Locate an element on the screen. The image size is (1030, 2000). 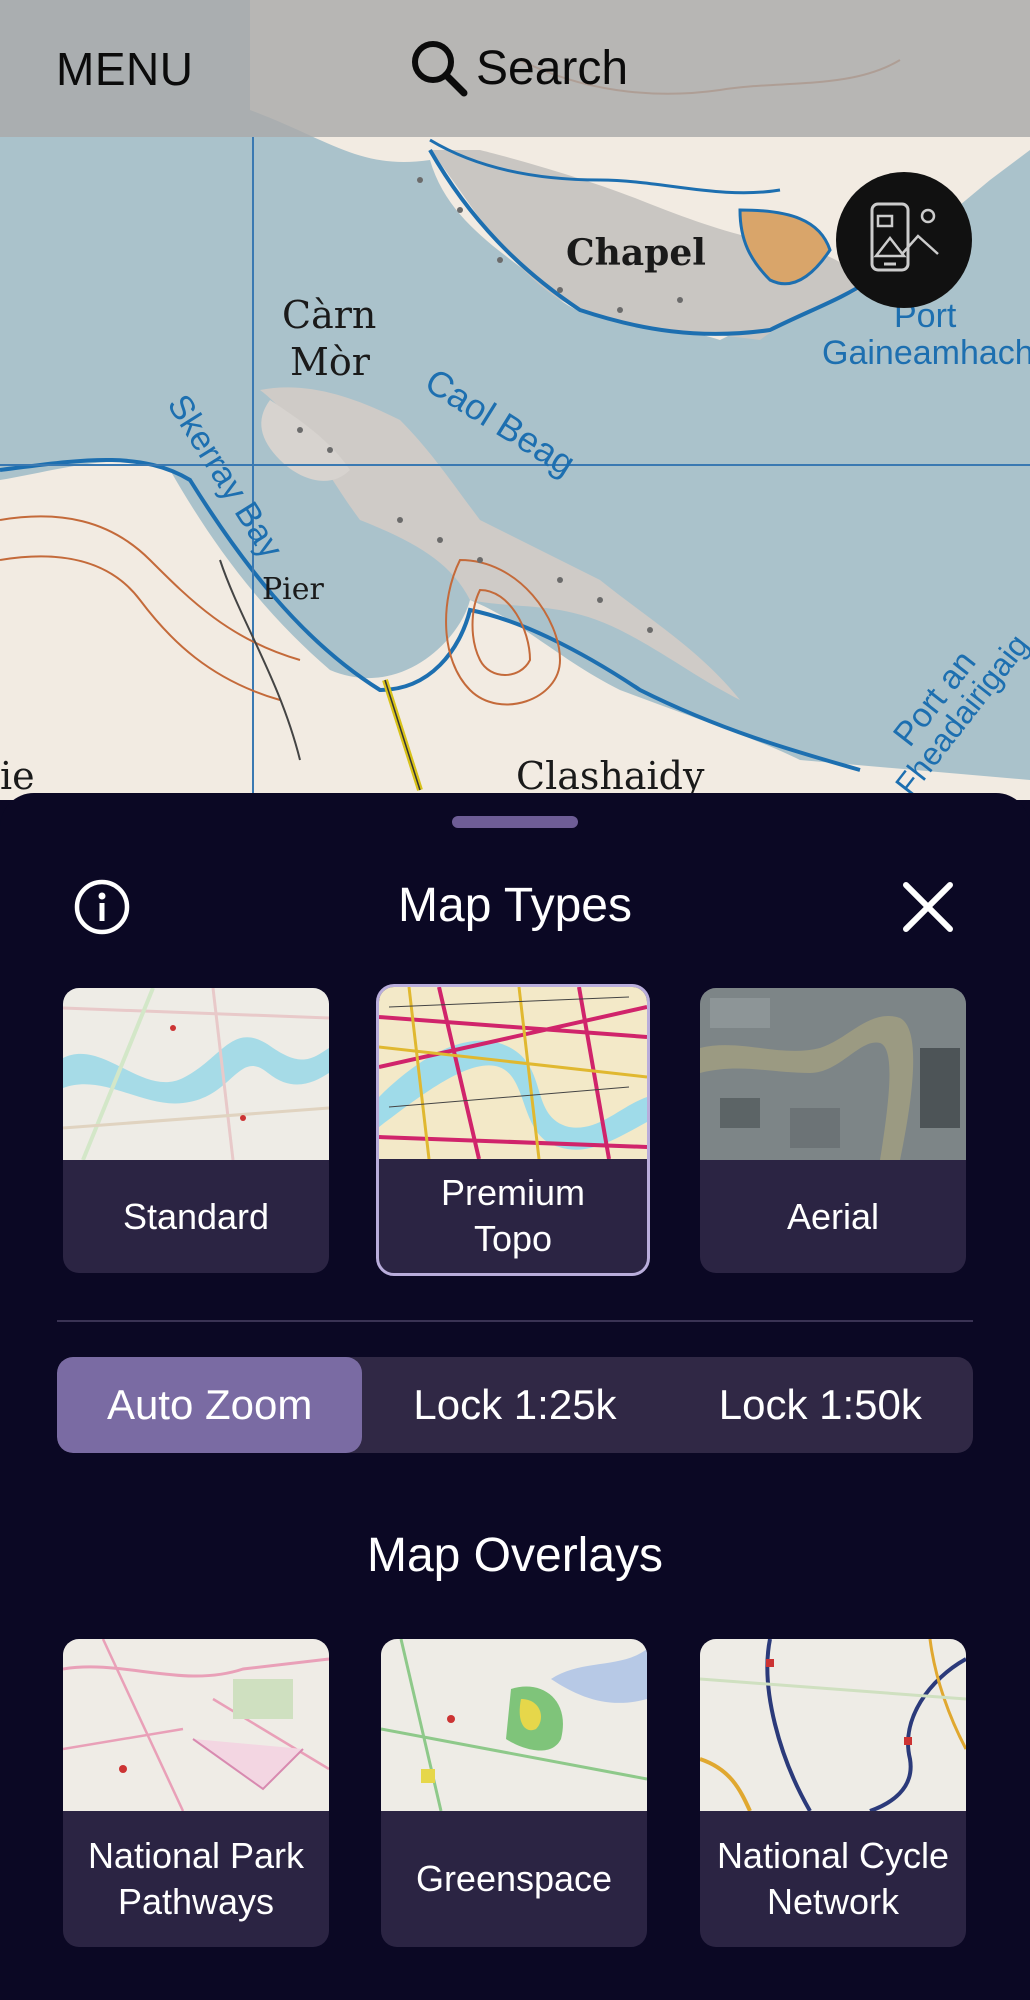
map-label-mor: Mòr is located at coordinates (330, 362).